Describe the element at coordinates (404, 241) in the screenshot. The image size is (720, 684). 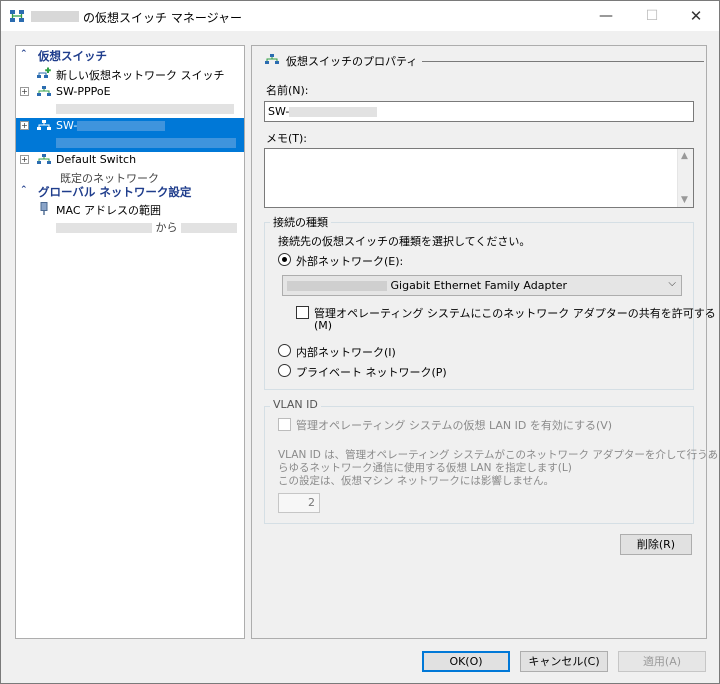
I see `connection-type-description: 接続先の仮想スイッチの種類を選択してください。` at that location.